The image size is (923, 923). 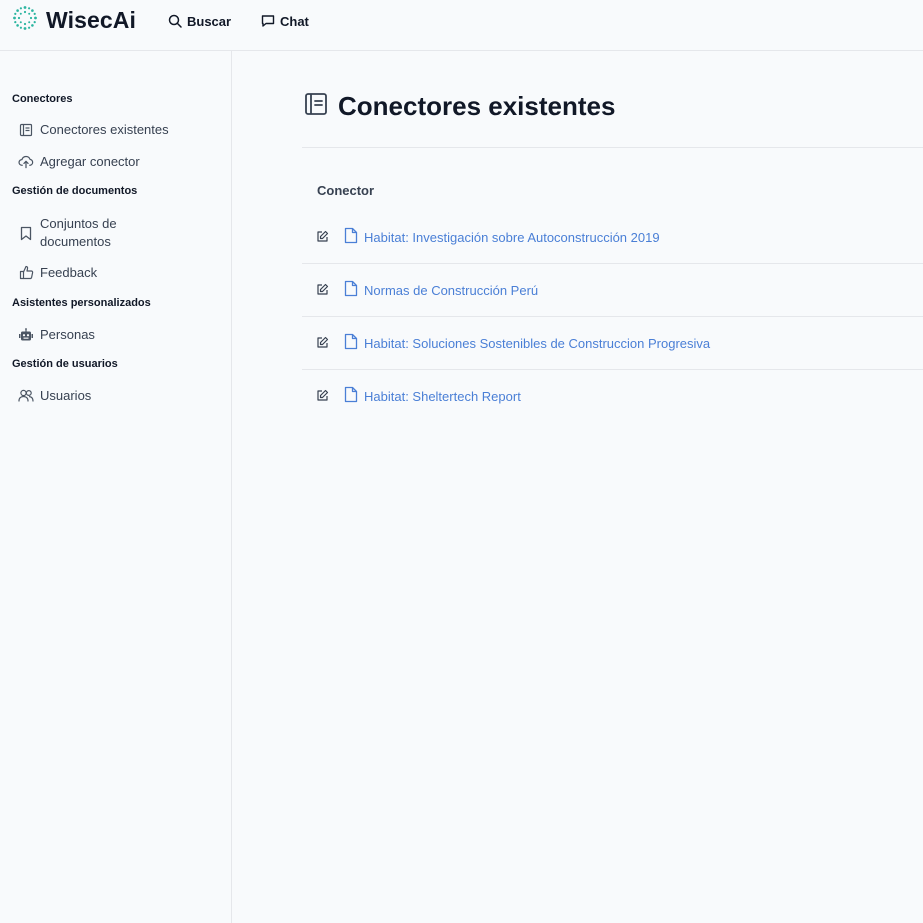 What do you see at coordinates (81, 303) in the screenshot?
I see `section-title-asistentes: Asistentes personalizados` at bounding box center [81, 303].